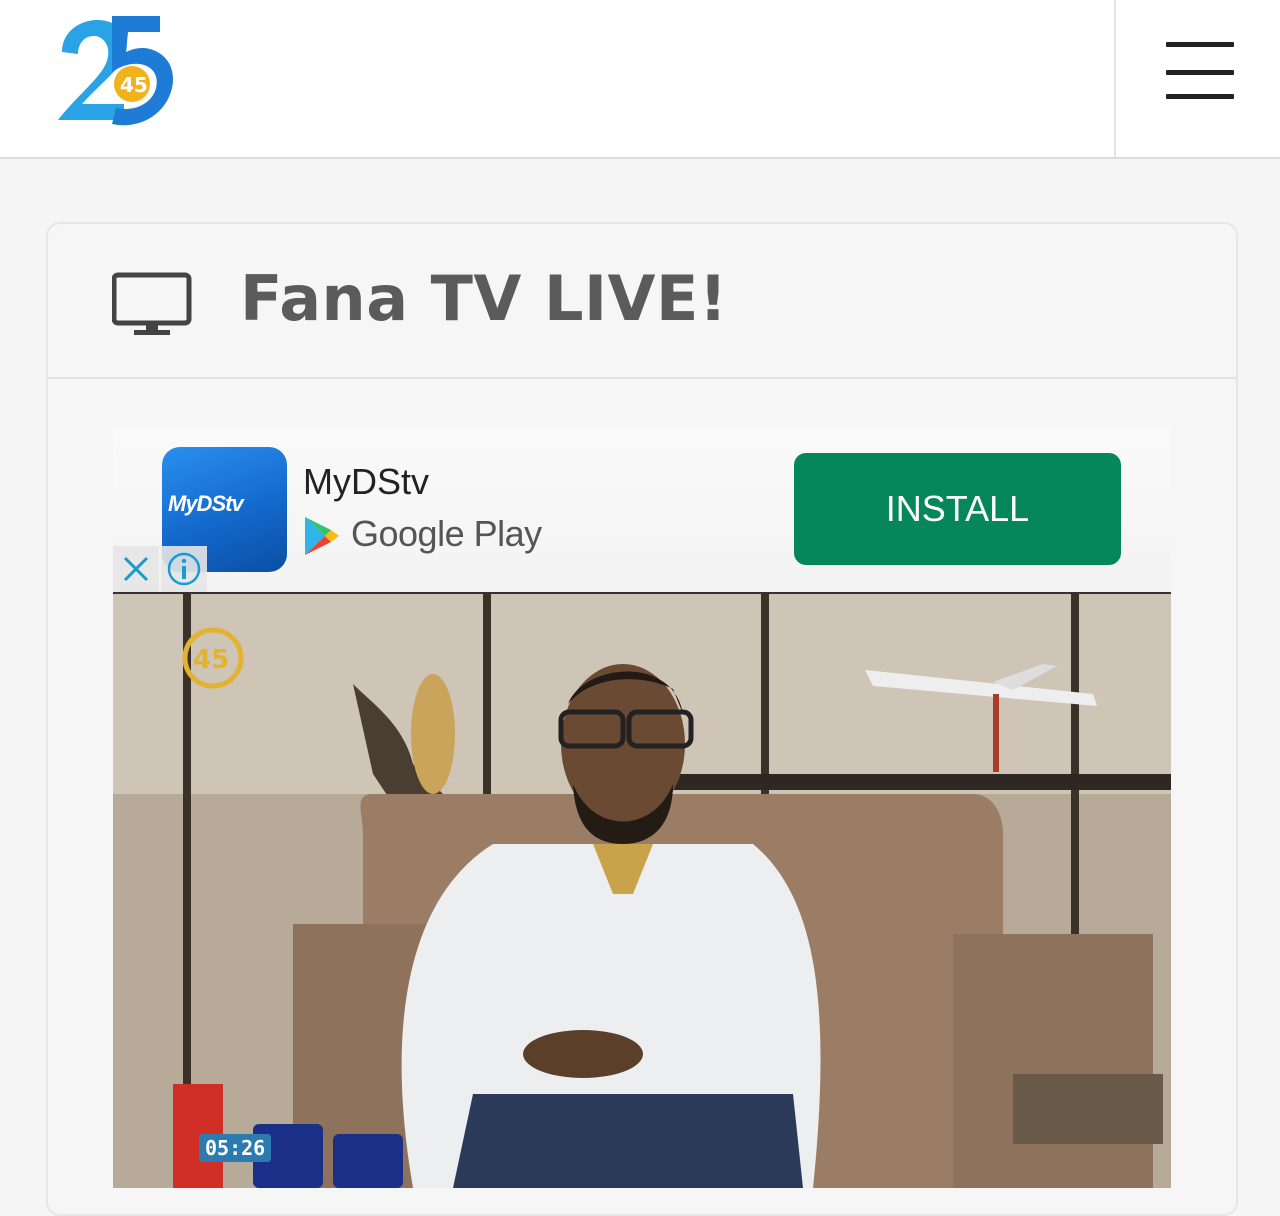 The image size is (1280, 1216). I want to click on tv-icon, so click(152, 303).